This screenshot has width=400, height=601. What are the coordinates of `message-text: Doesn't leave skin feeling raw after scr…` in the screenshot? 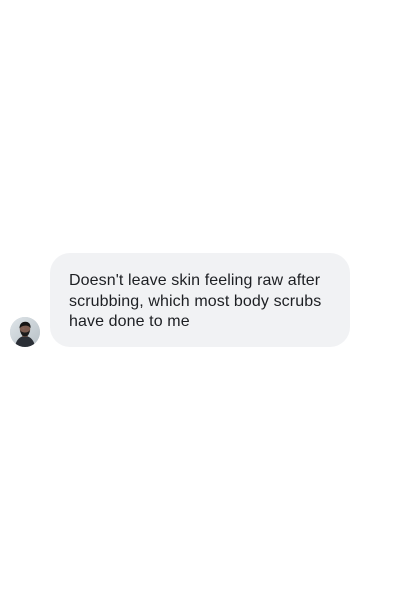 It's located at (195, 301).